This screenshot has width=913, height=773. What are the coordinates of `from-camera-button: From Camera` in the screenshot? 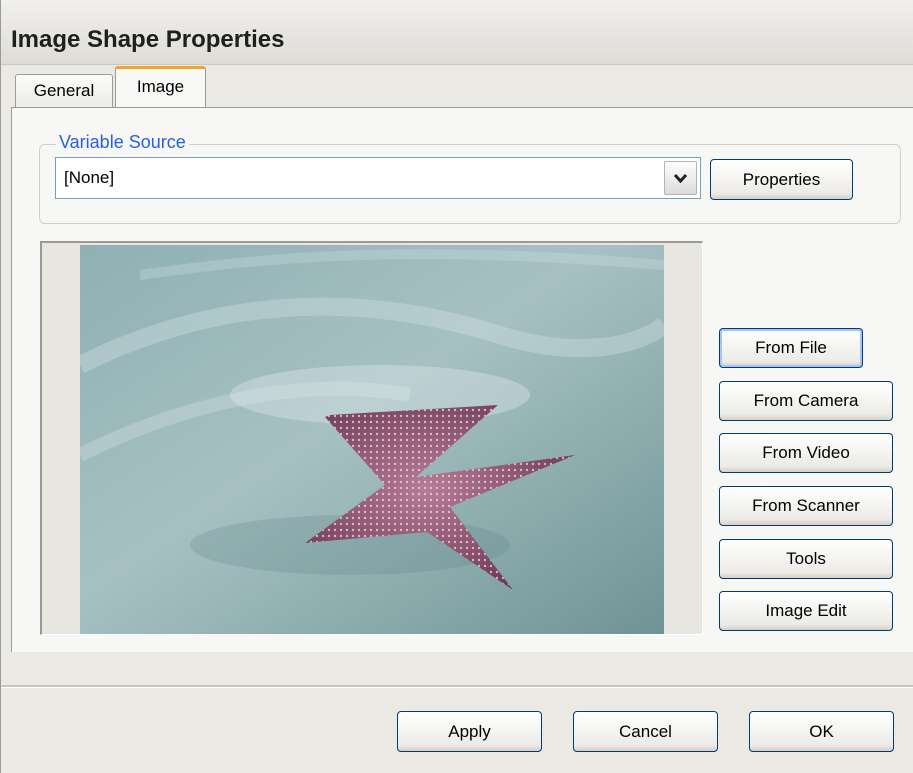 It's located at (806, 401).